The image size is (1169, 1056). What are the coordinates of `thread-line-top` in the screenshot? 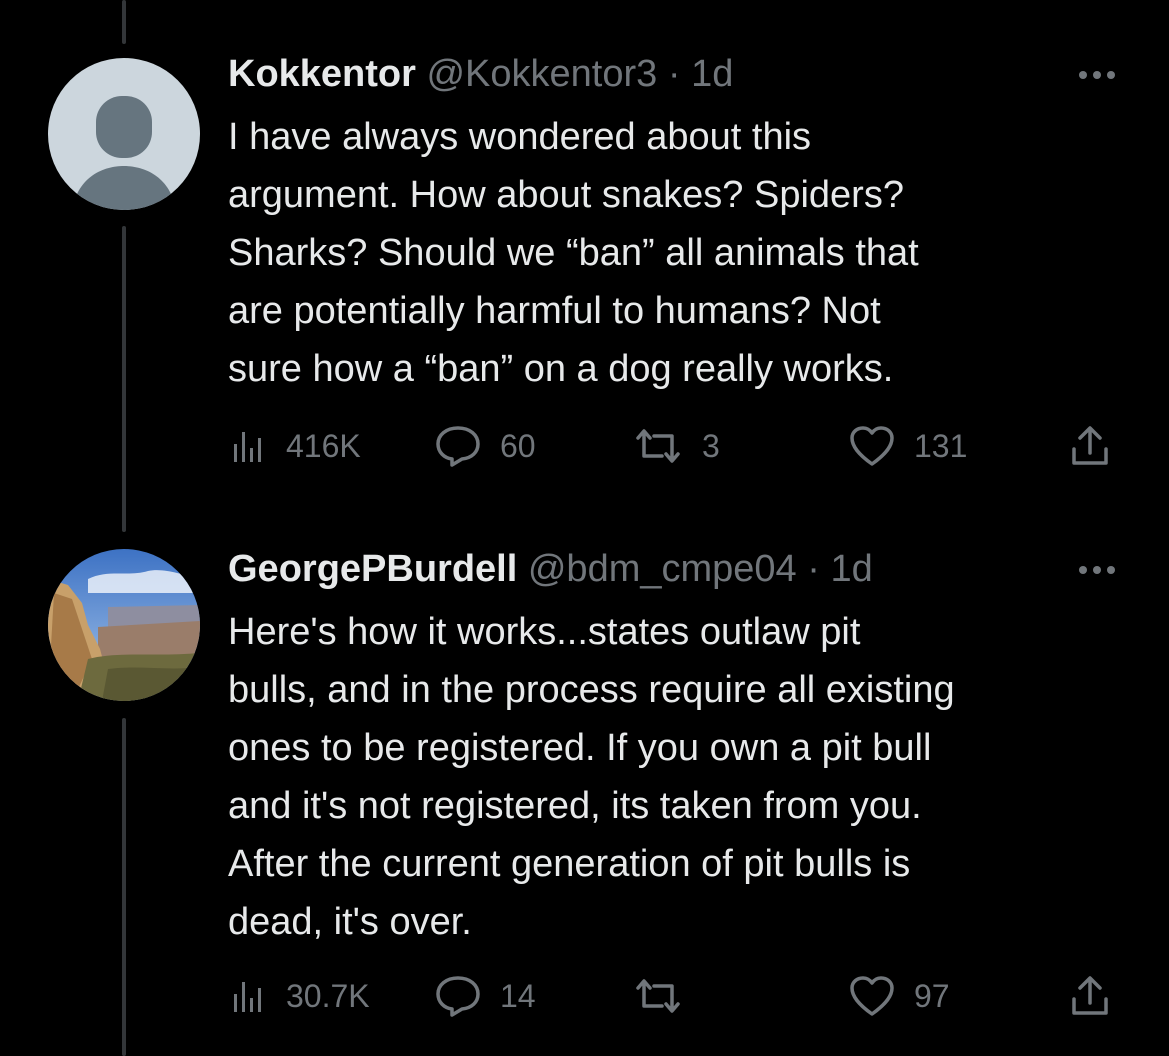 It's located at (124, 22).